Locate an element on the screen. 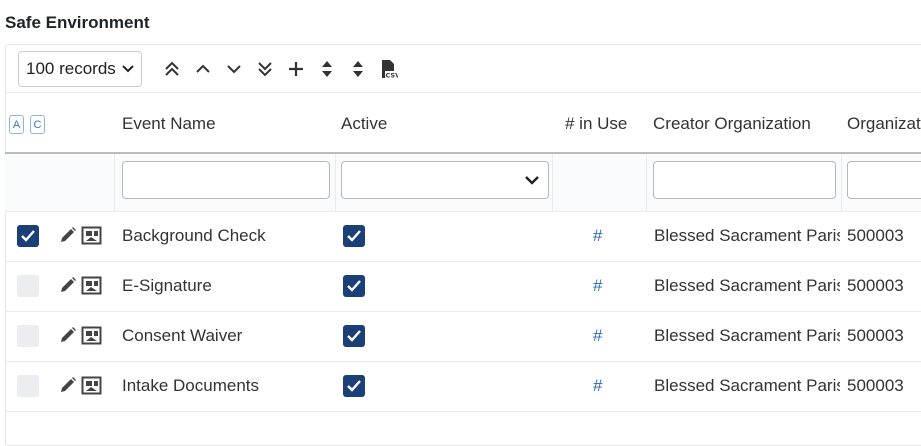 This screenshot has width=921, height=446. column-header-in-use: # in Use is located at coordinates (596, 124).